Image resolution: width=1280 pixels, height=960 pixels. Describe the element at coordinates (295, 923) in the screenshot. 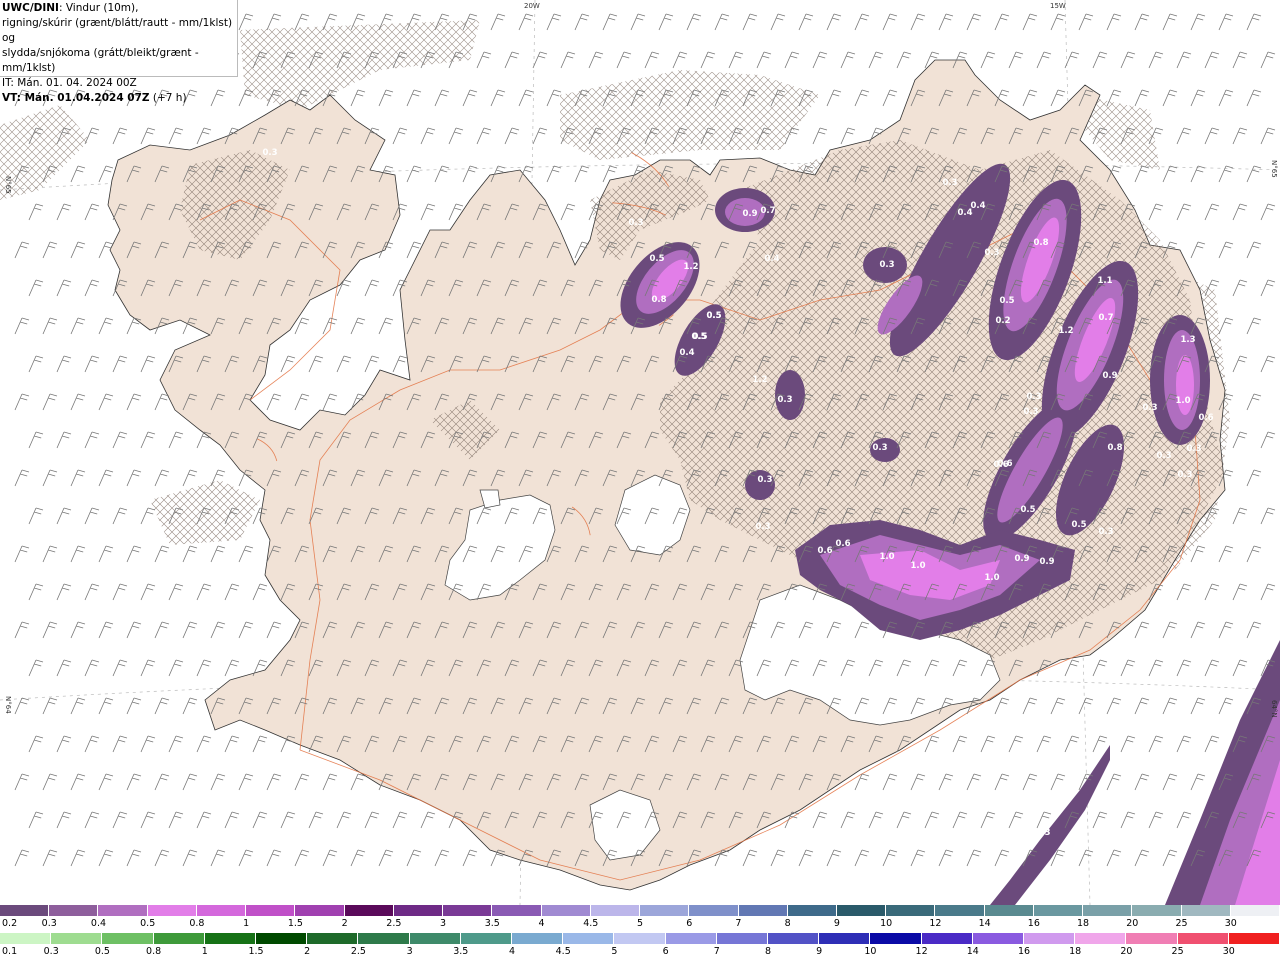

I see `snow-scale-label: 1.5` at that location.